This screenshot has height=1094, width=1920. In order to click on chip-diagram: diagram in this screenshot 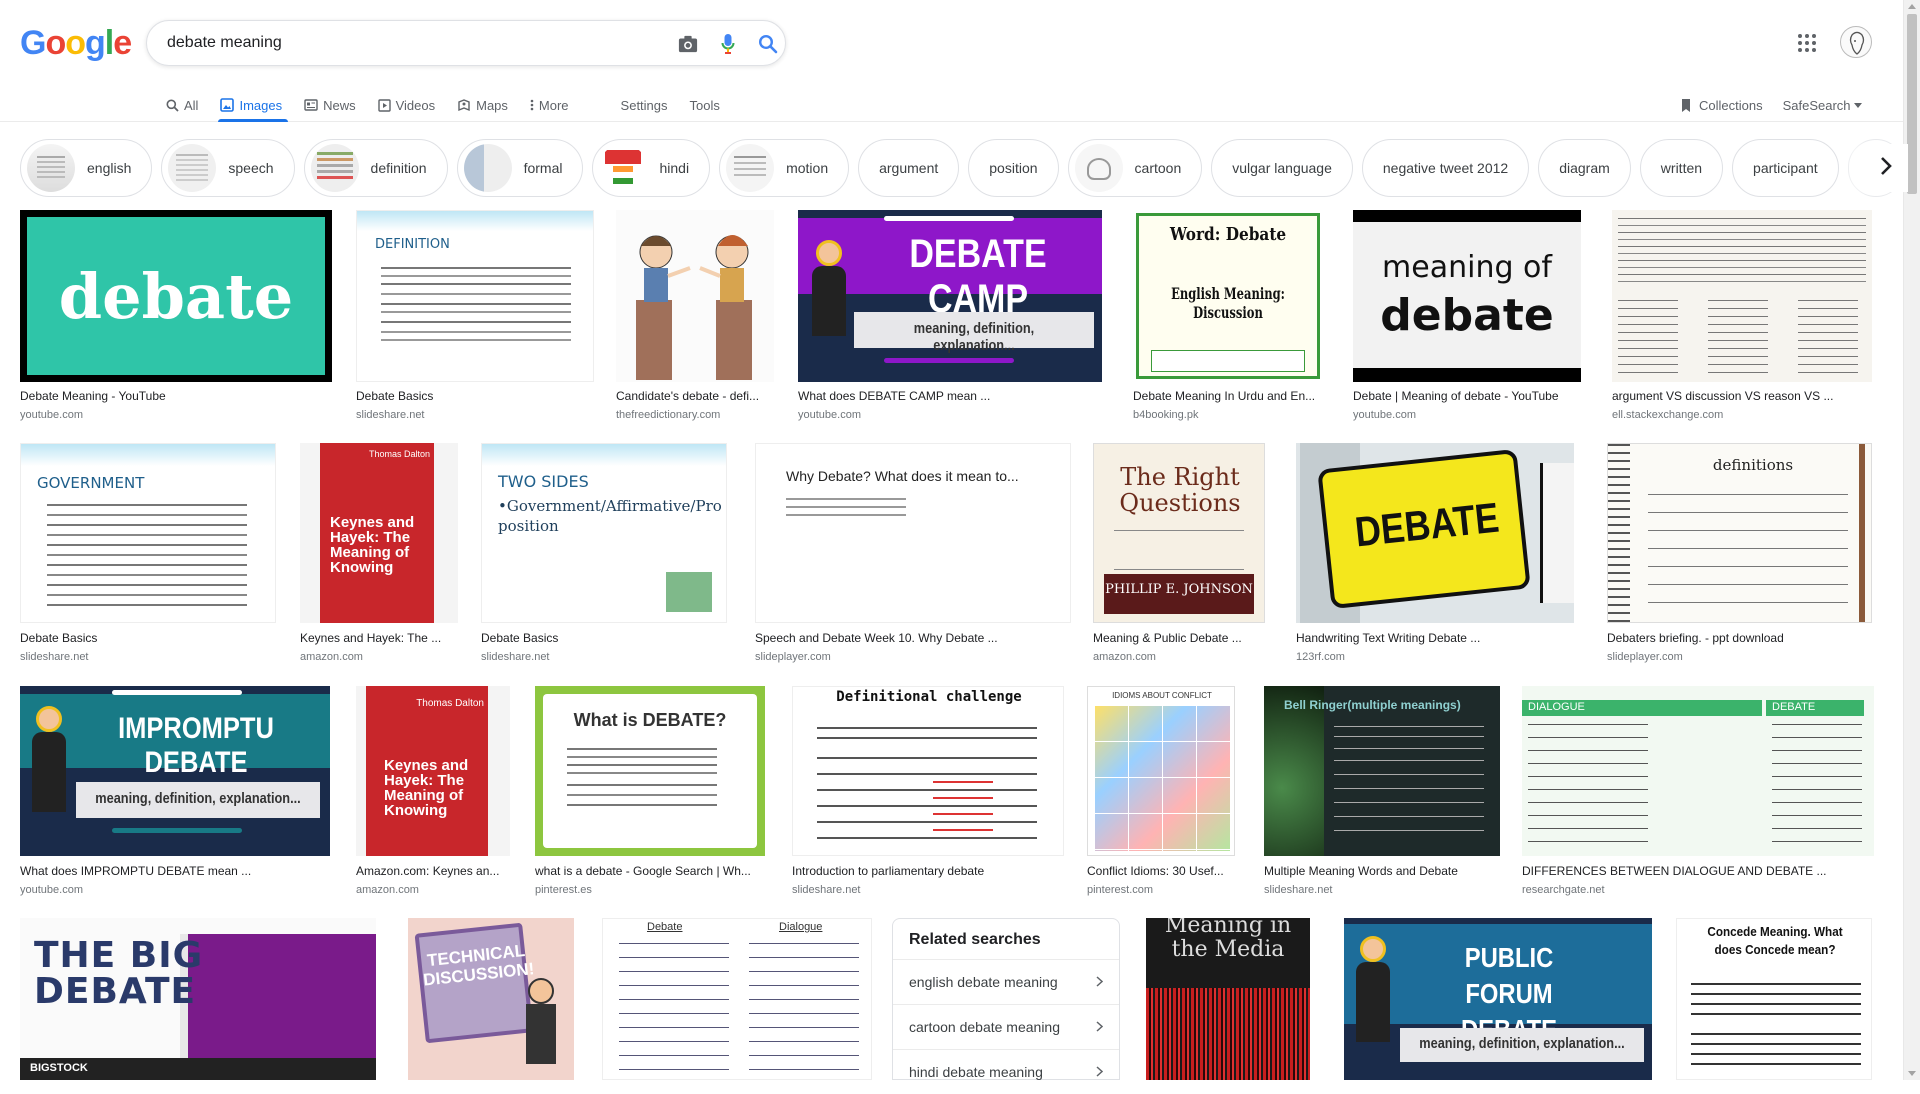, I will do `click(1584, 168)`.